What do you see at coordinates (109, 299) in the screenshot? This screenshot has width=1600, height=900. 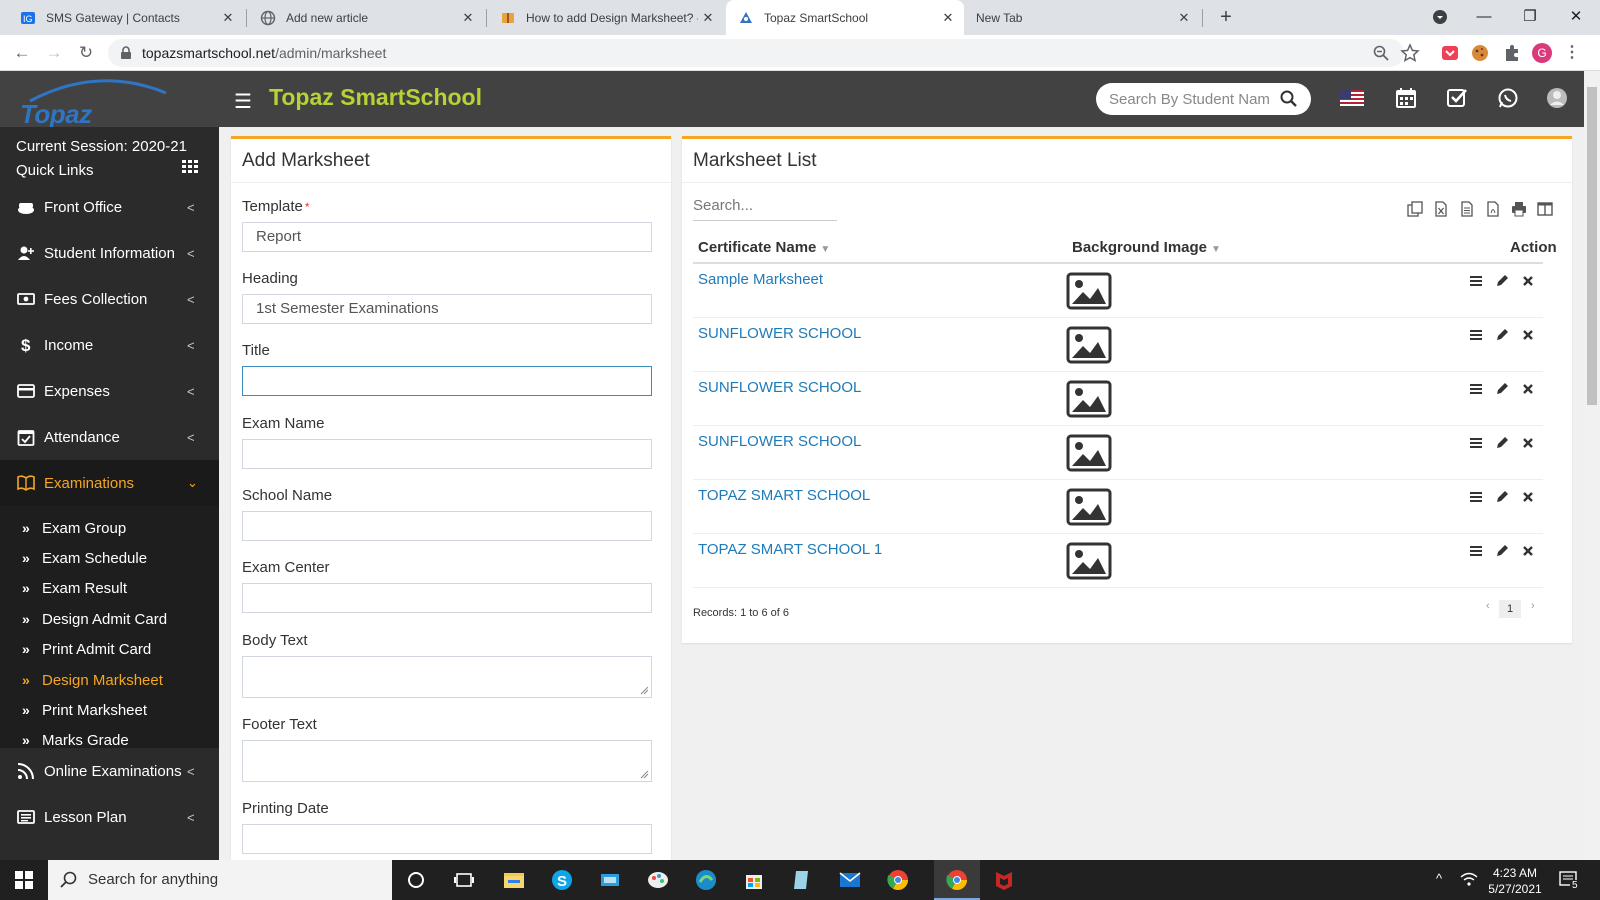 I see `sidebar-item-fees-collection: Fees Collection <` at bounding box center [109, 299].